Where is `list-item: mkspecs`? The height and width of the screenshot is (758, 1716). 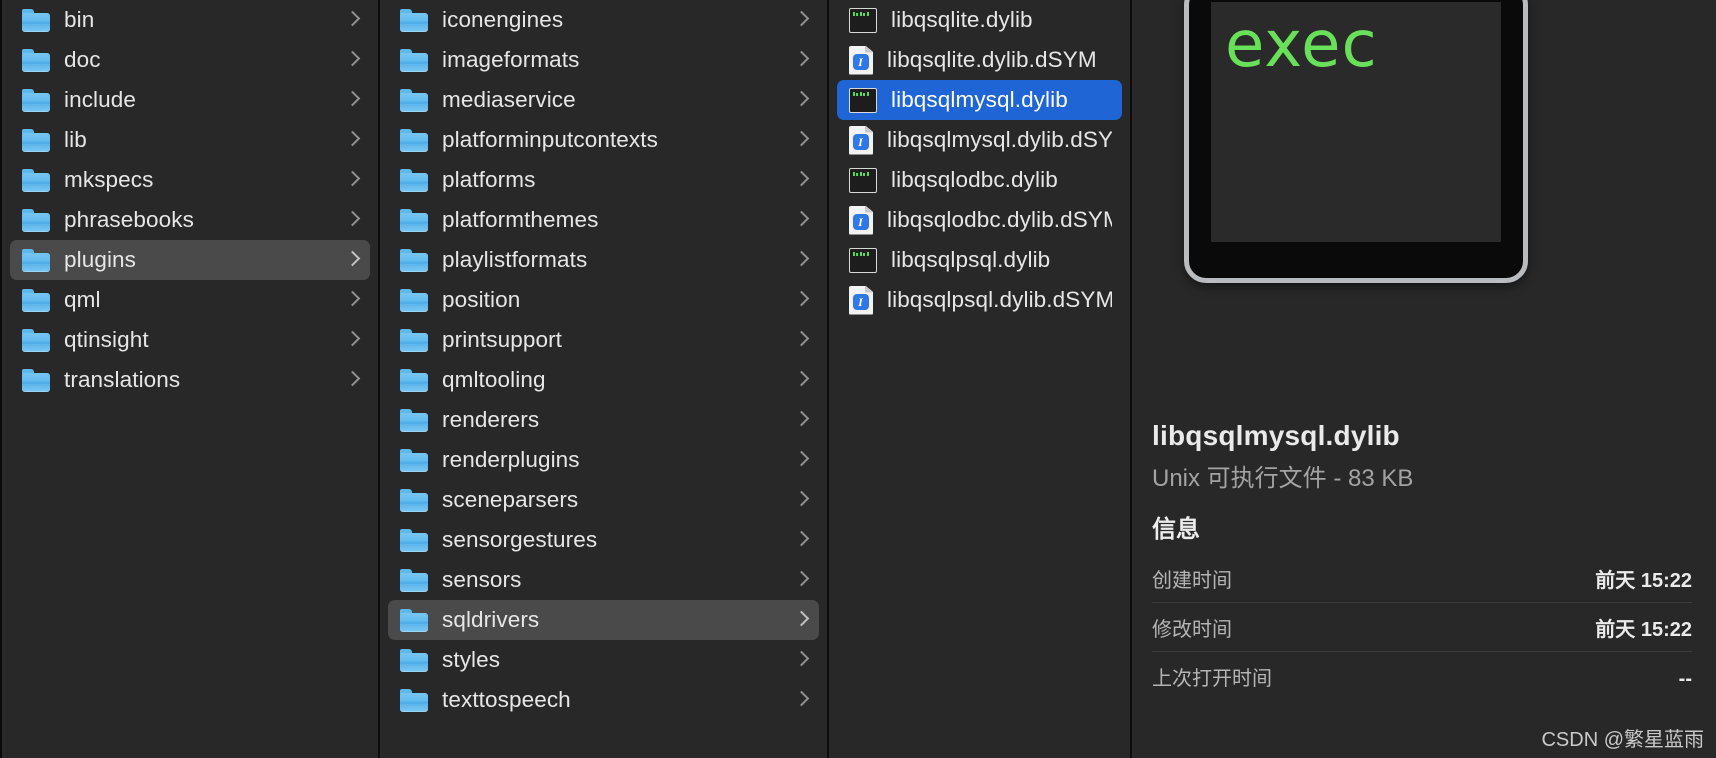
list-item: mkspecs is located at coordinates (190, 180).